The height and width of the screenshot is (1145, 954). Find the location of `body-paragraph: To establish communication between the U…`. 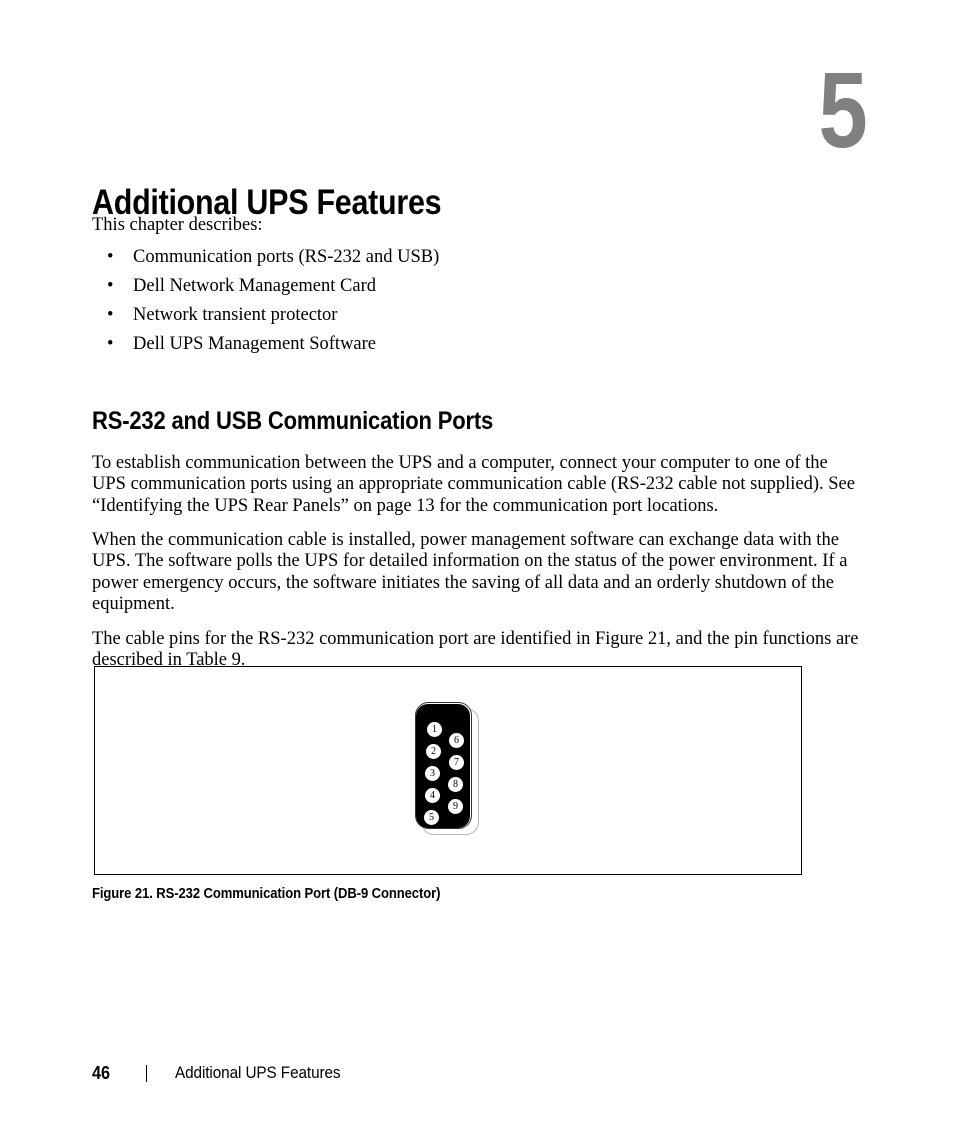

body-paragraph: To establish communication between the U… is located at coordinates (473, 484).